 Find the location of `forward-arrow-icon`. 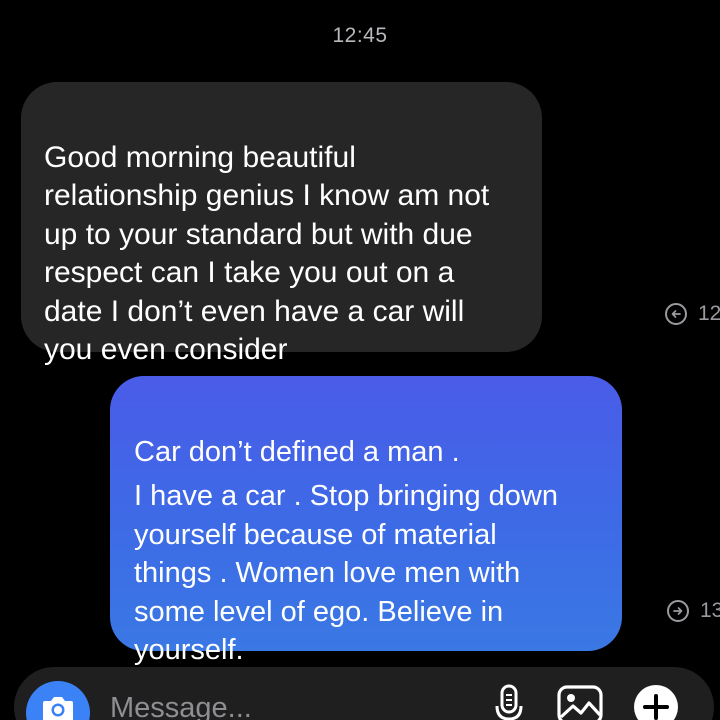

forward-arrow-icon is located at coordinates (678, 611).